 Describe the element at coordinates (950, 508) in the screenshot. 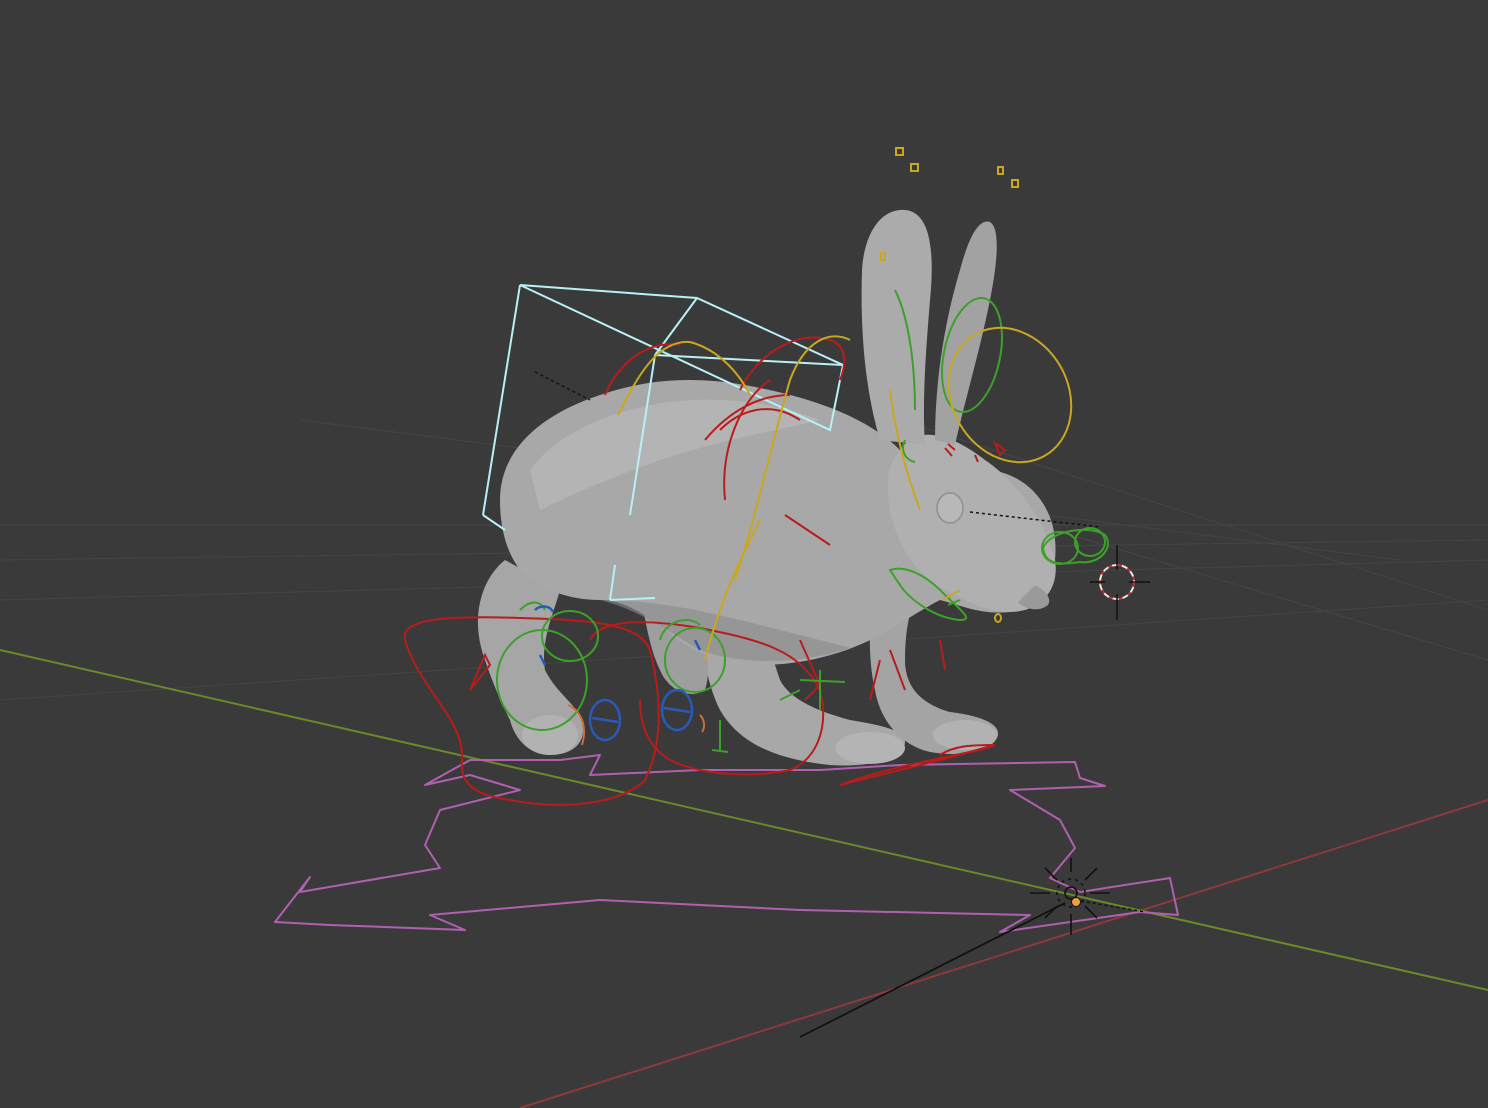

I see `rabbit-eye` at that location.